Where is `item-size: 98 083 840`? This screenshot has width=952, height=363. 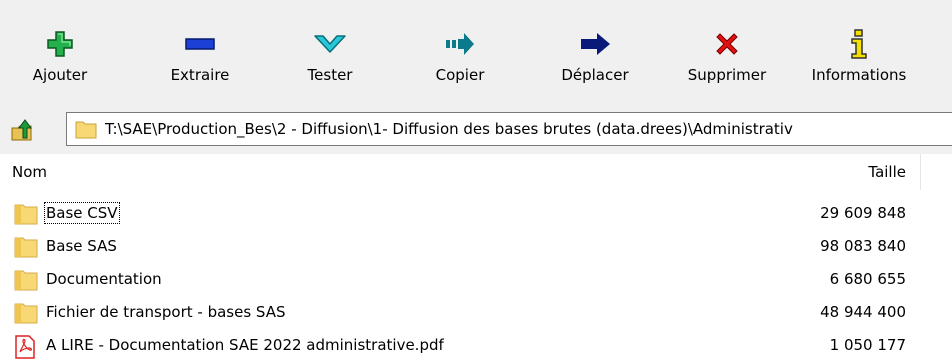
item-size: 98 083 840 is located at coordinates (863, 246).